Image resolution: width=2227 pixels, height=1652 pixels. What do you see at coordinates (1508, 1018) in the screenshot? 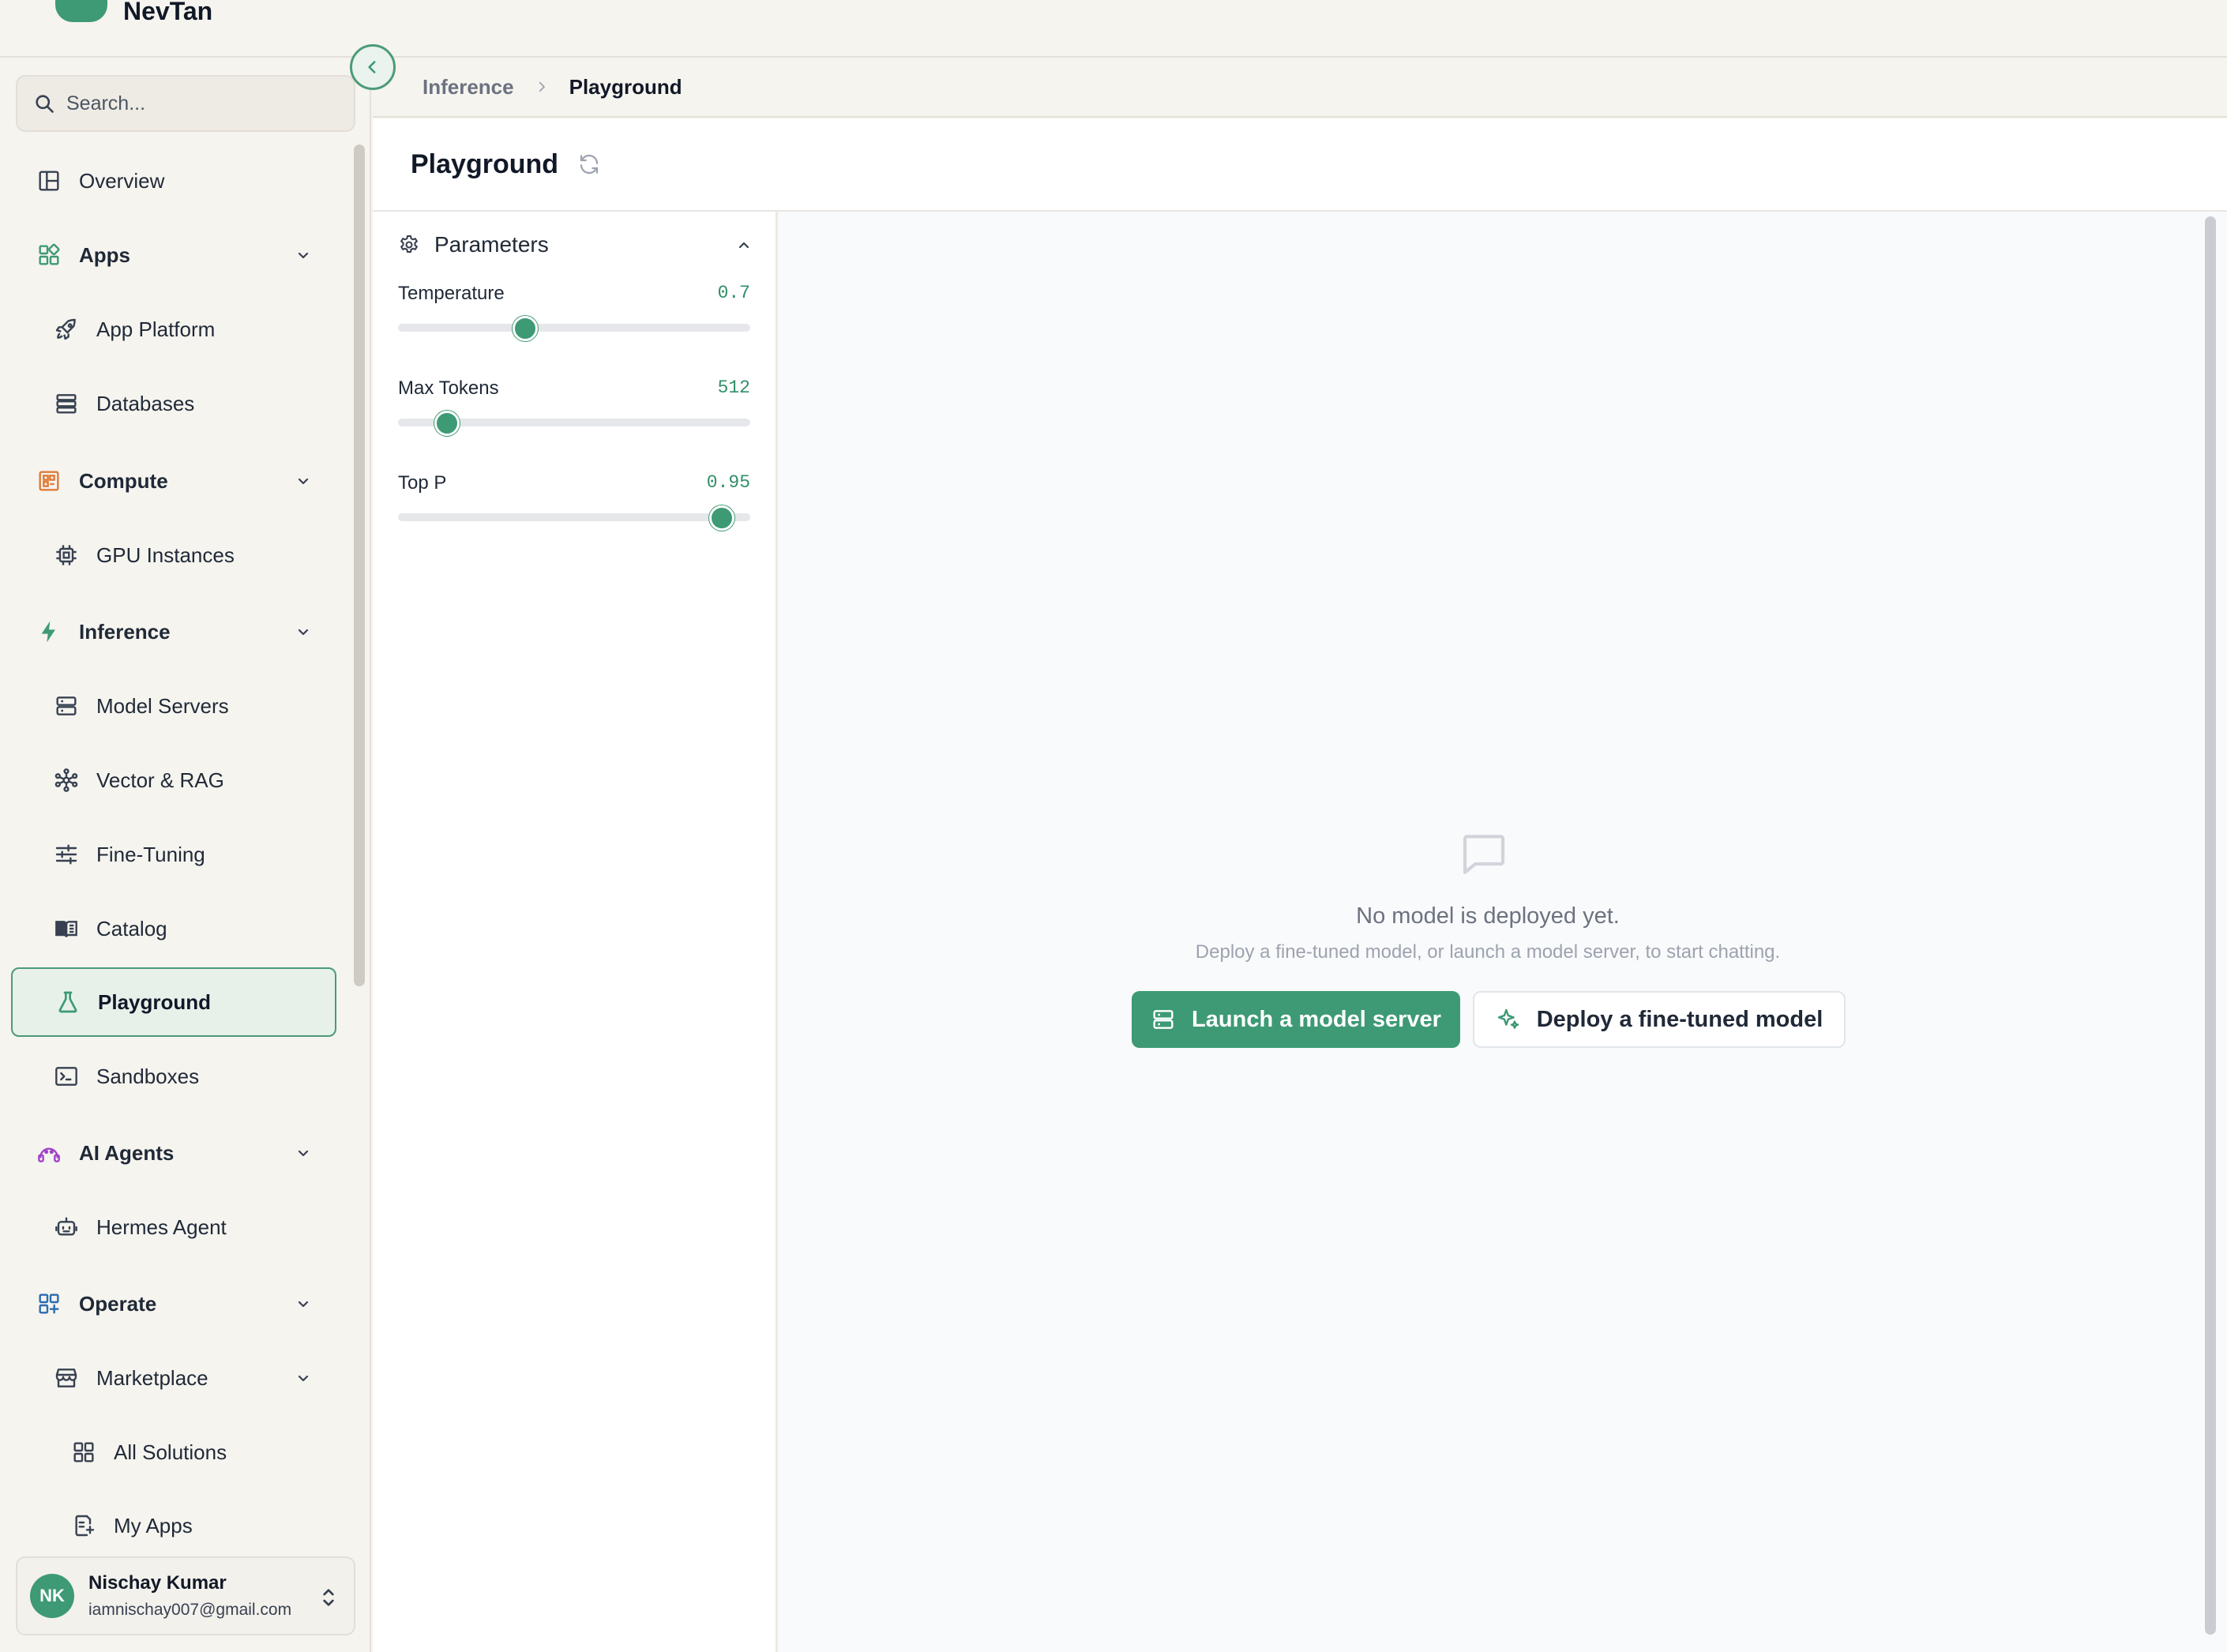
I see `sparkles-icon` at bounding box center [1508, 1018].